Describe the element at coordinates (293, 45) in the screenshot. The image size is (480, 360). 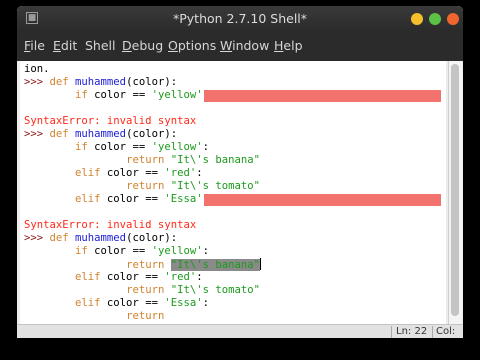
I see `menu-help-label: elp` at that location.